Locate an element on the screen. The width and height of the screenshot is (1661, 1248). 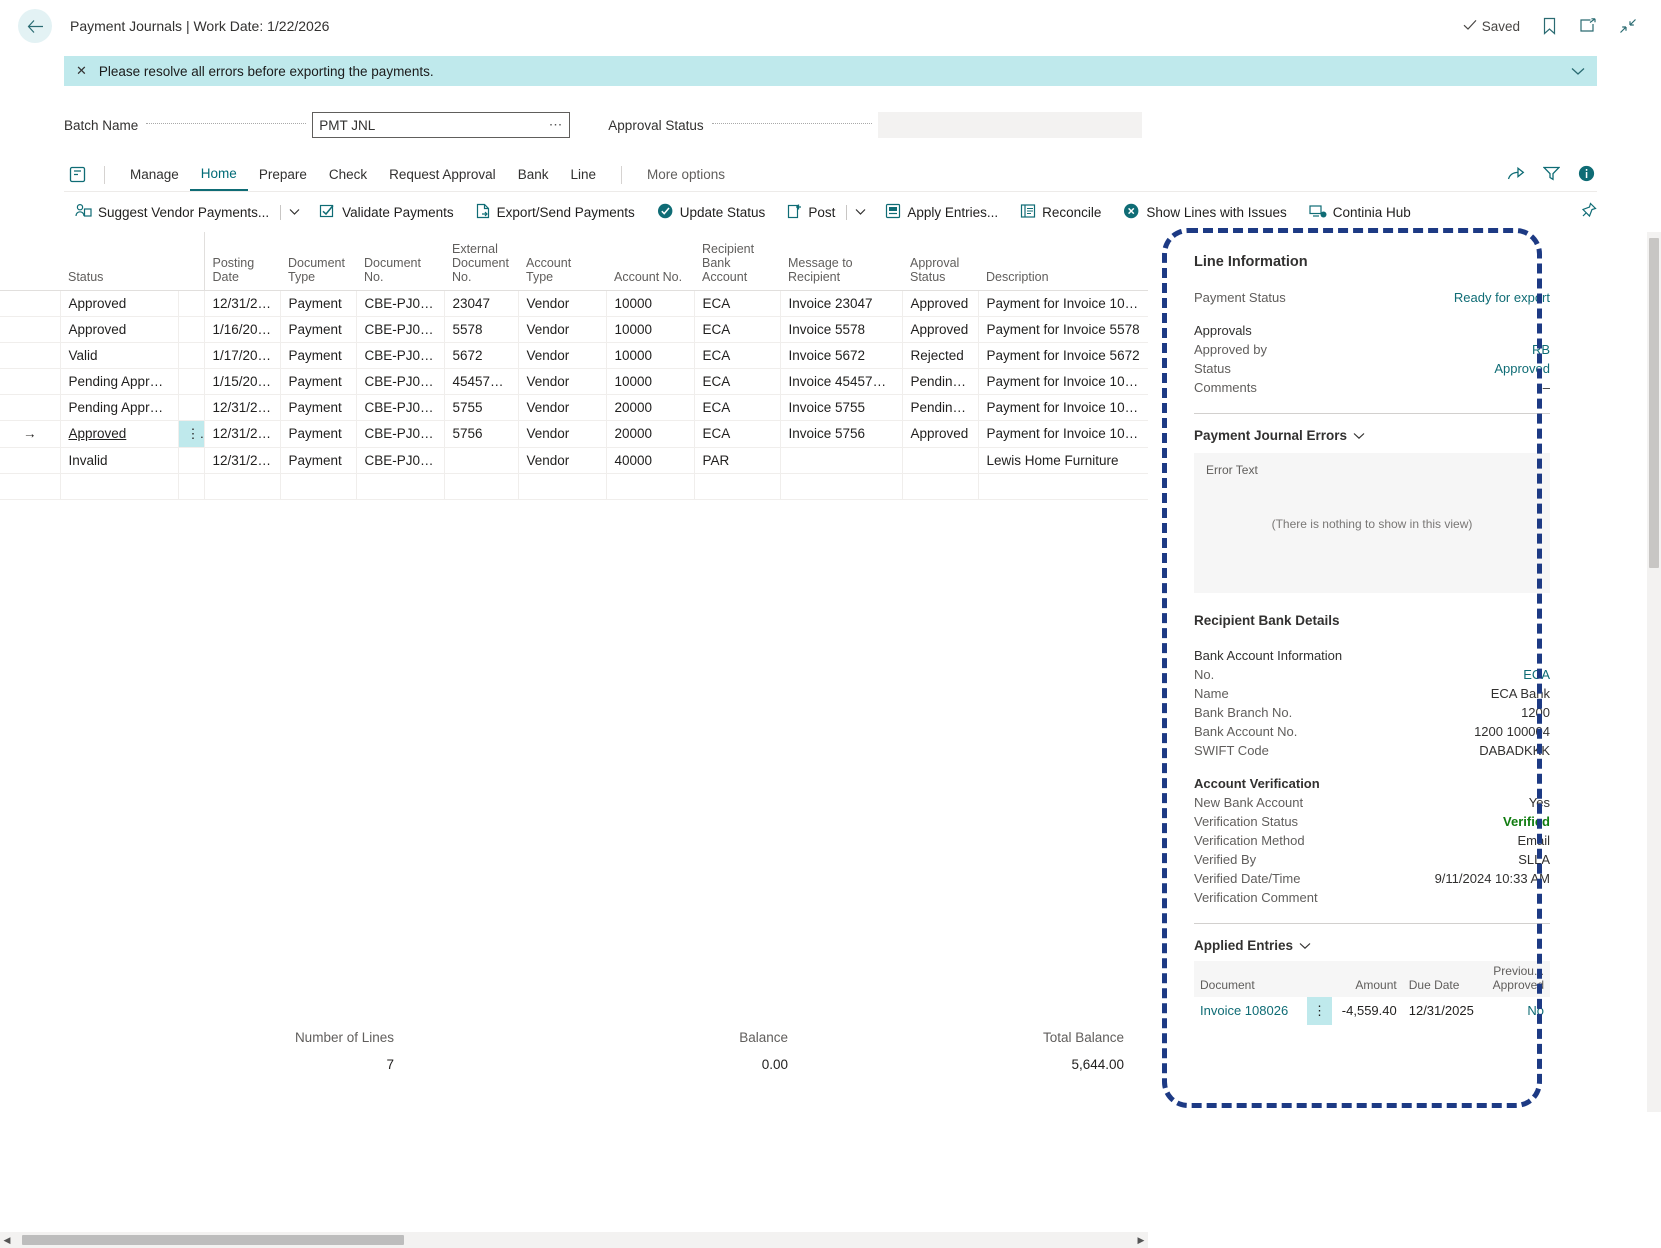
cell-external-document-no: 23047 is located at coordinates (481, 303).